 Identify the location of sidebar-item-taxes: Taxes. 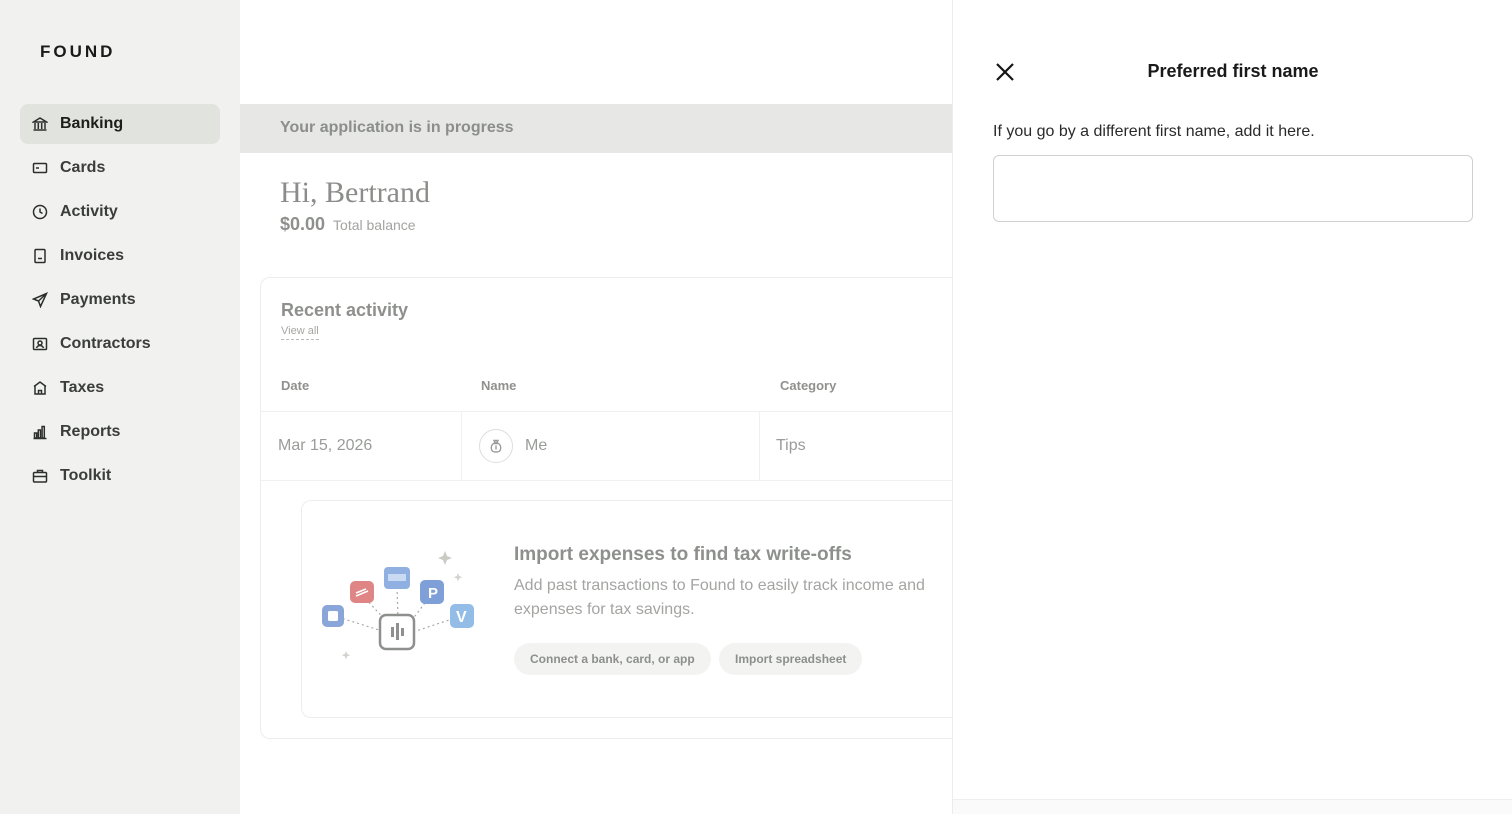
(120, 388).